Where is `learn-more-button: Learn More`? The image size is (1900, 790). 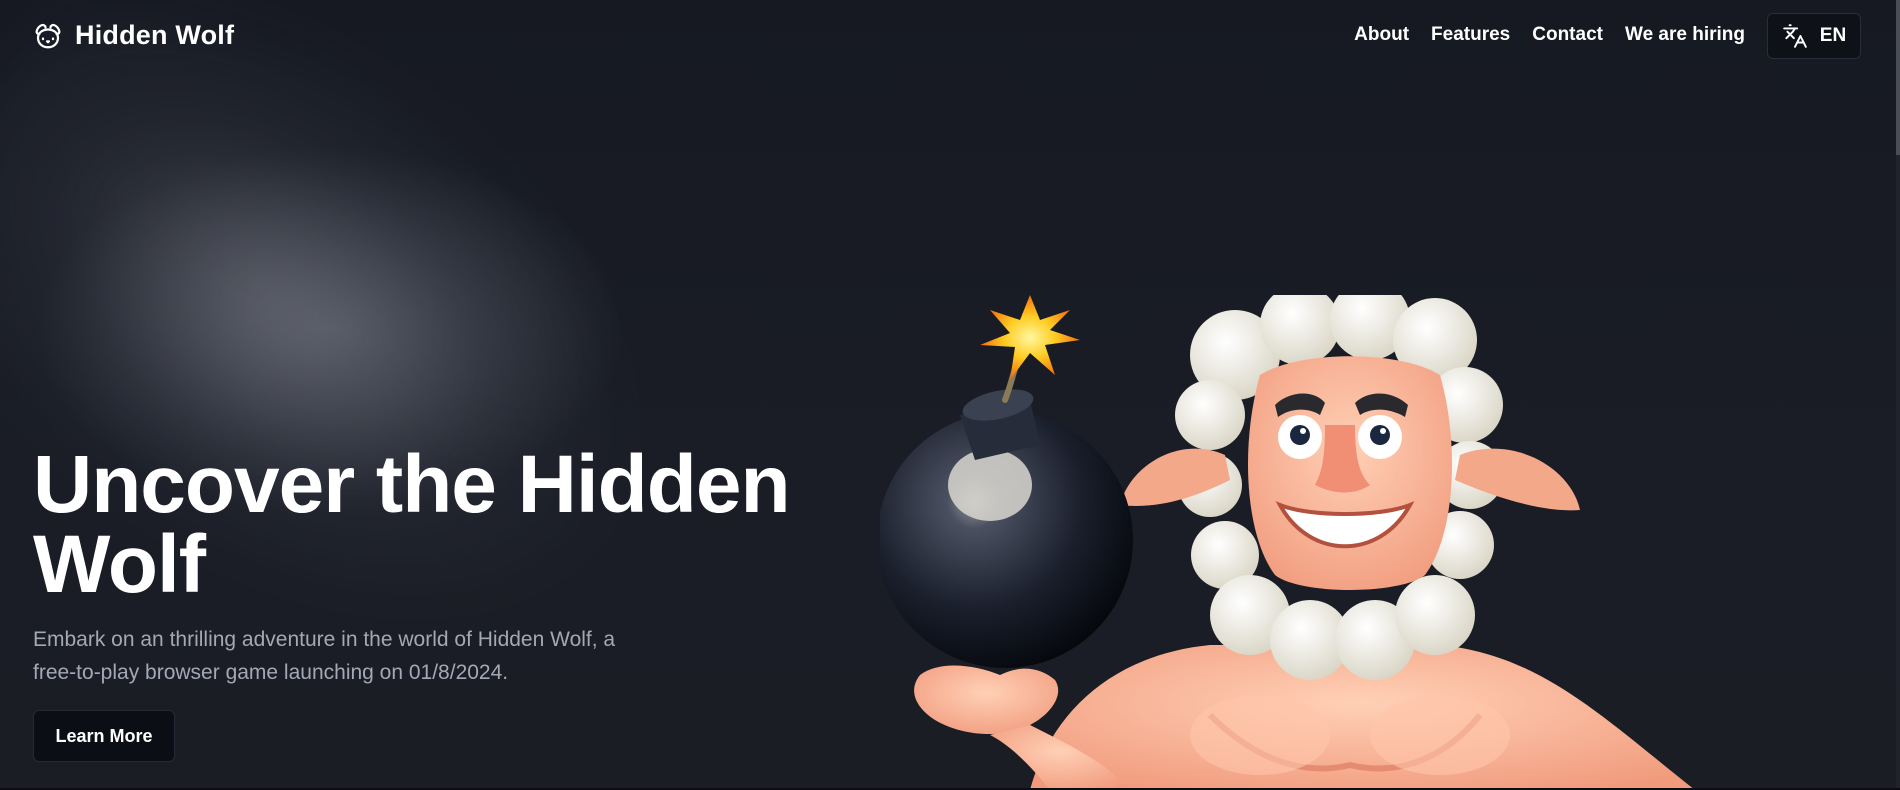 learn-more-button: Learn More is located at coordinates (104, 736).